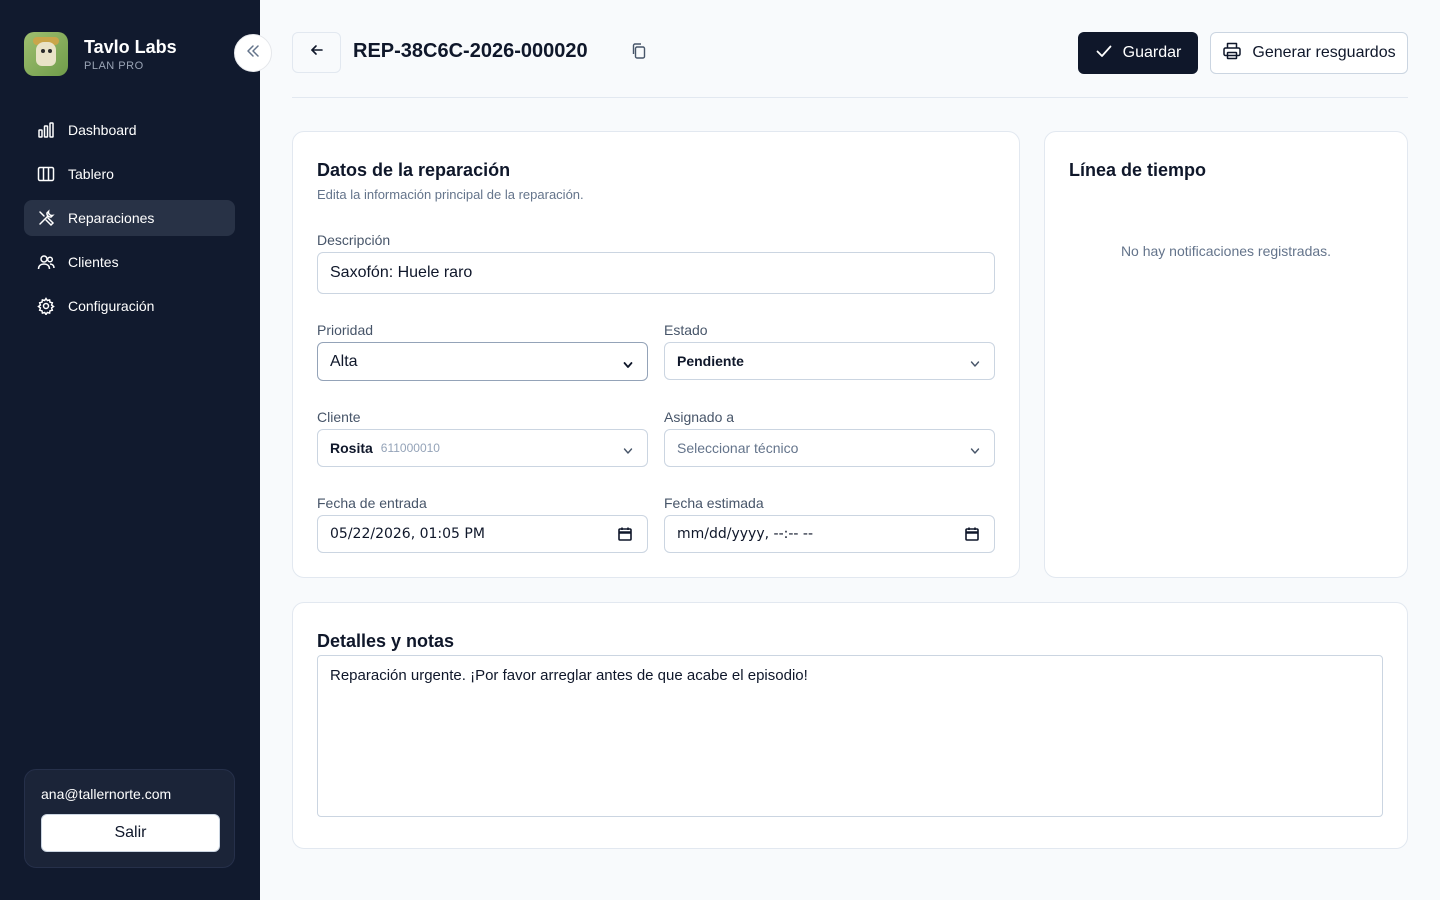 This screenshot has width=1440, height=900. I want to click on printer-icon, so click(1237, 53).